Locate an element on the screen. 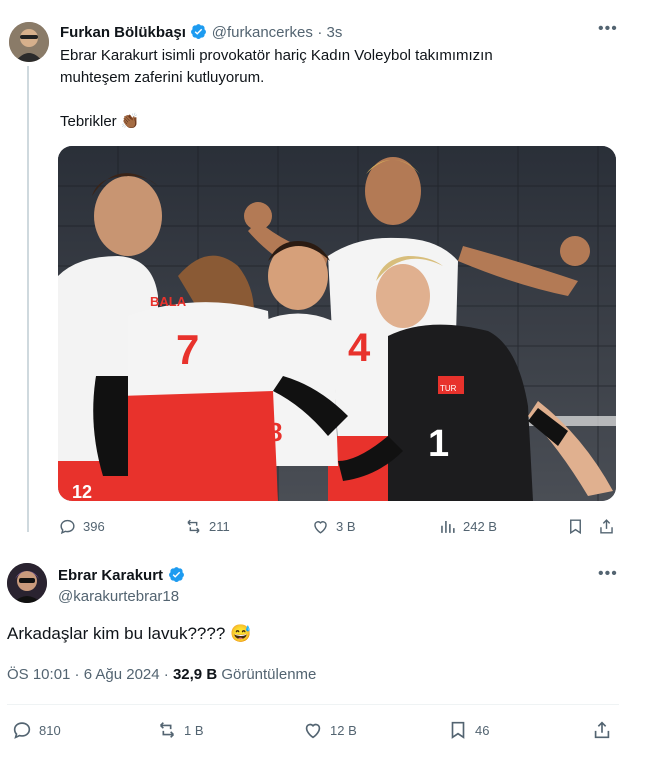  timestamp-text: ÖS 10:01 · 6 Ağu 2024 · is located at coordinates (88, 674).